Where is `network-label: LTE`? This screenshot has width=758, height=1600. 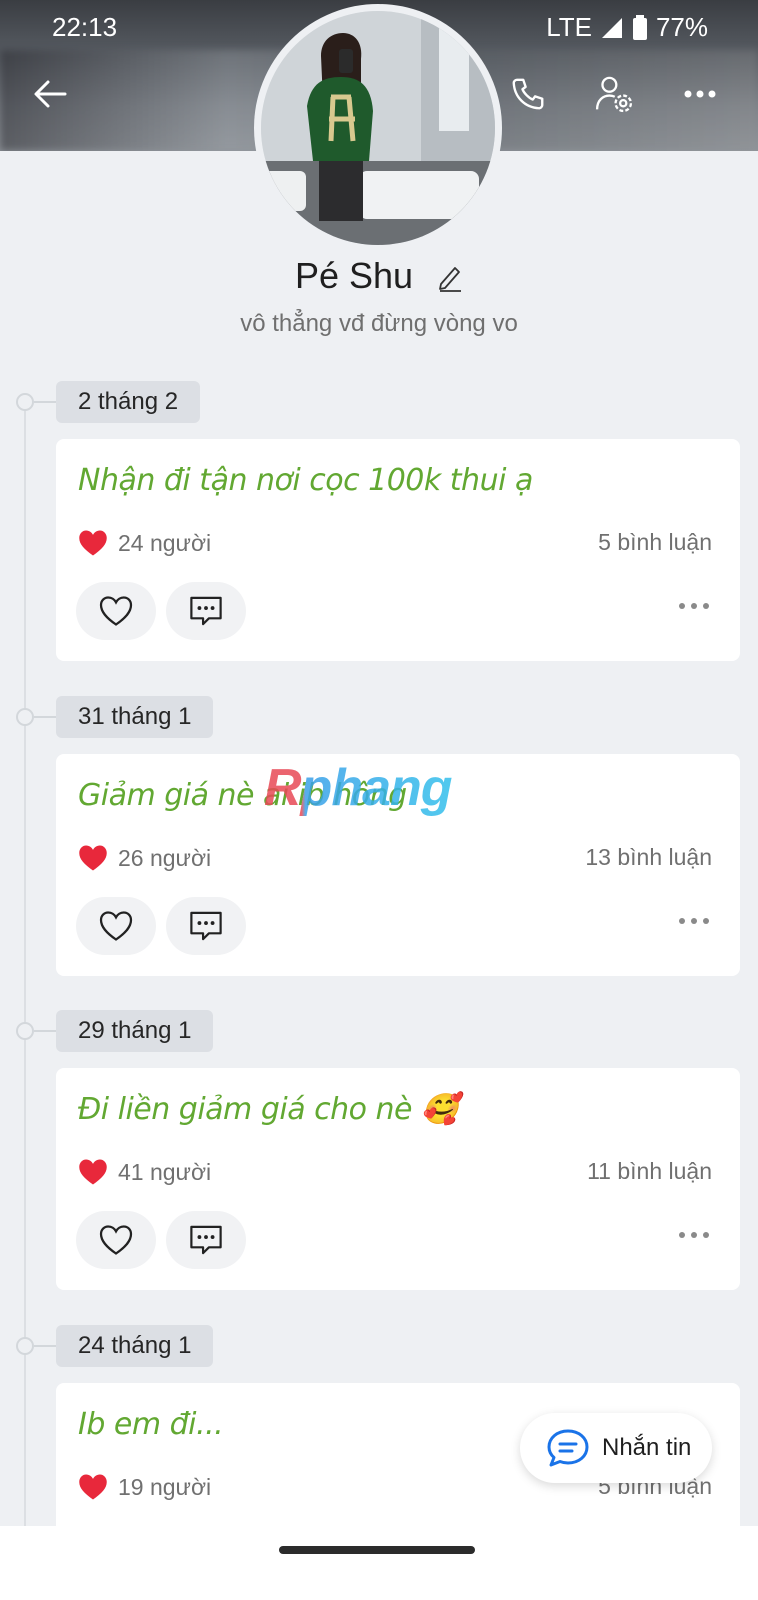
network-label: LTE is located at coordinates (569, 27).